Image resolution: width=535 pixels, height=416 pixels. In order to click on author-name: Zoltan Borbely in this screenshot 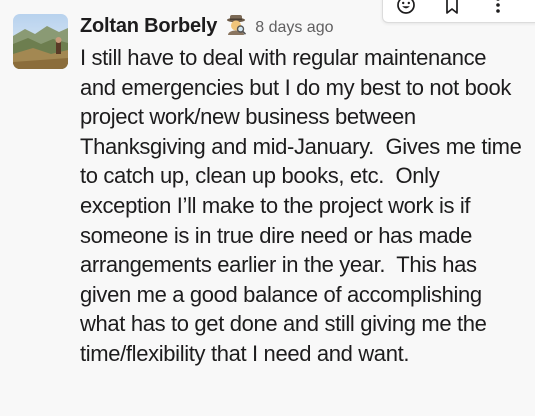, I will do `click(148, 26)`.